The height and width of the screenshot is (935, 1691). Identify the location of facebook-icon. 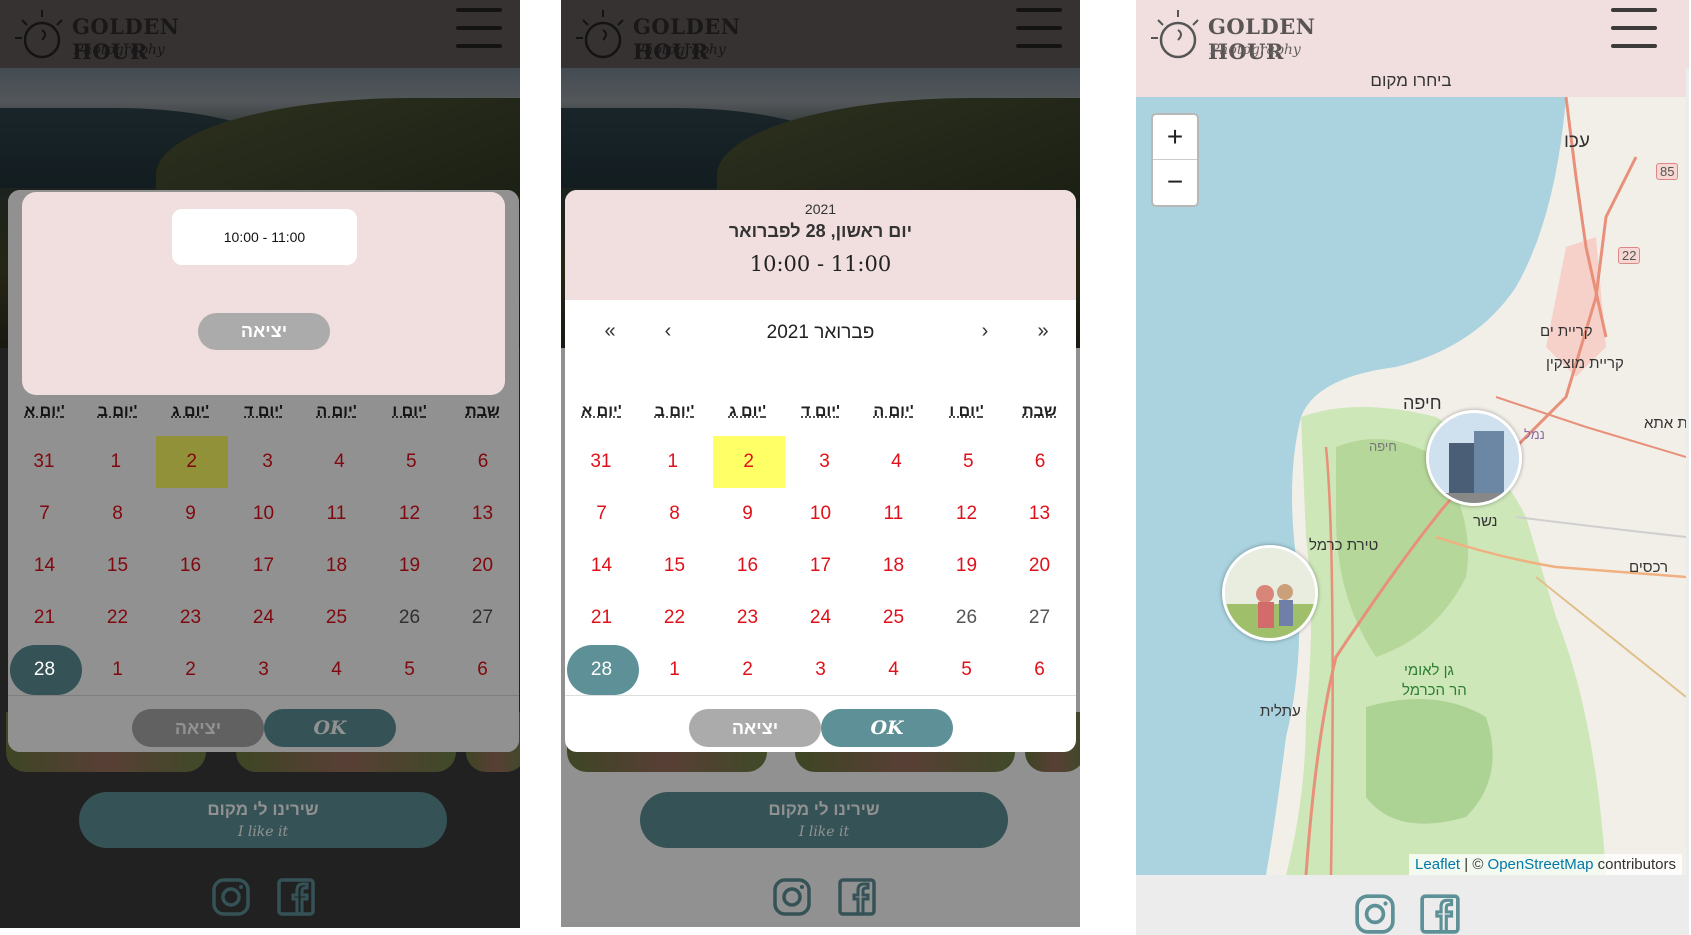
(1440, 914).